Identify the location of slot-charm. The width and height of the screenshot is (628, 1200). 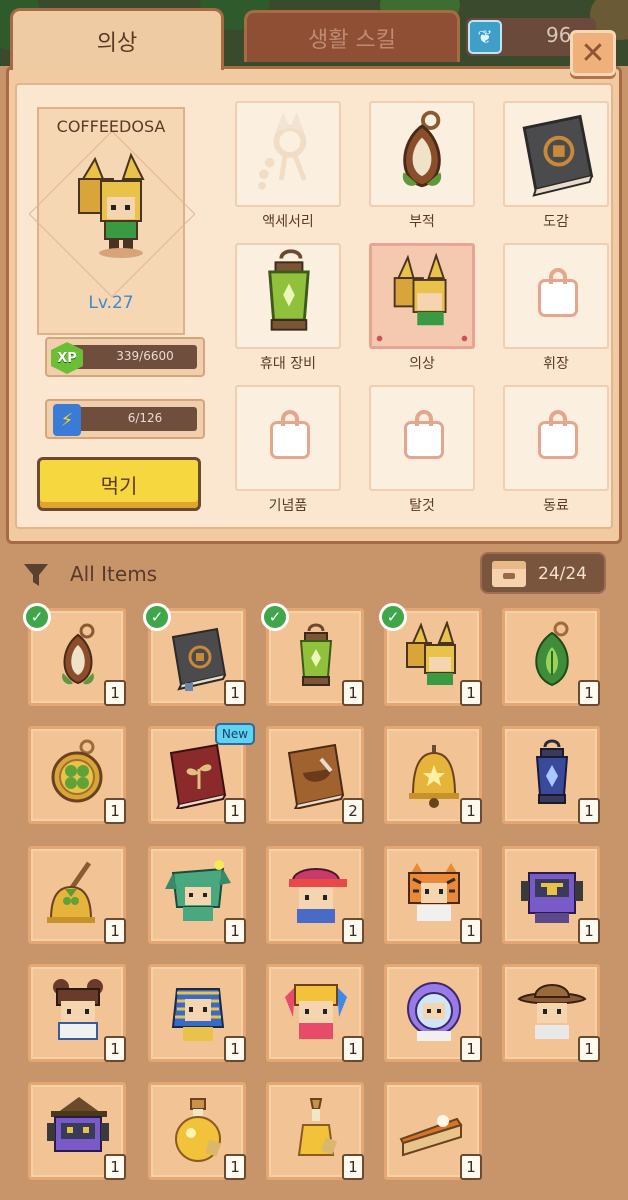
(422, 154).